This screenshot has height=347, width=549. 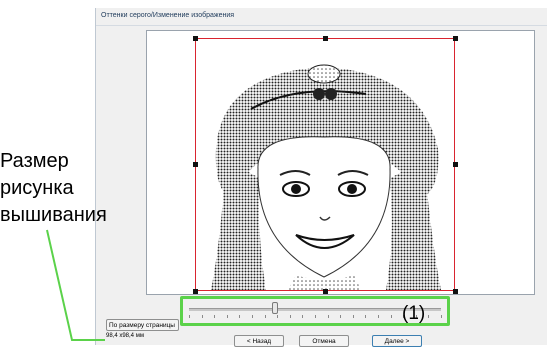 What do you see at coordinates (414, 313) in the screenshot?
I see `slider-callout-label: (1)` at bounding box center [414, 313].